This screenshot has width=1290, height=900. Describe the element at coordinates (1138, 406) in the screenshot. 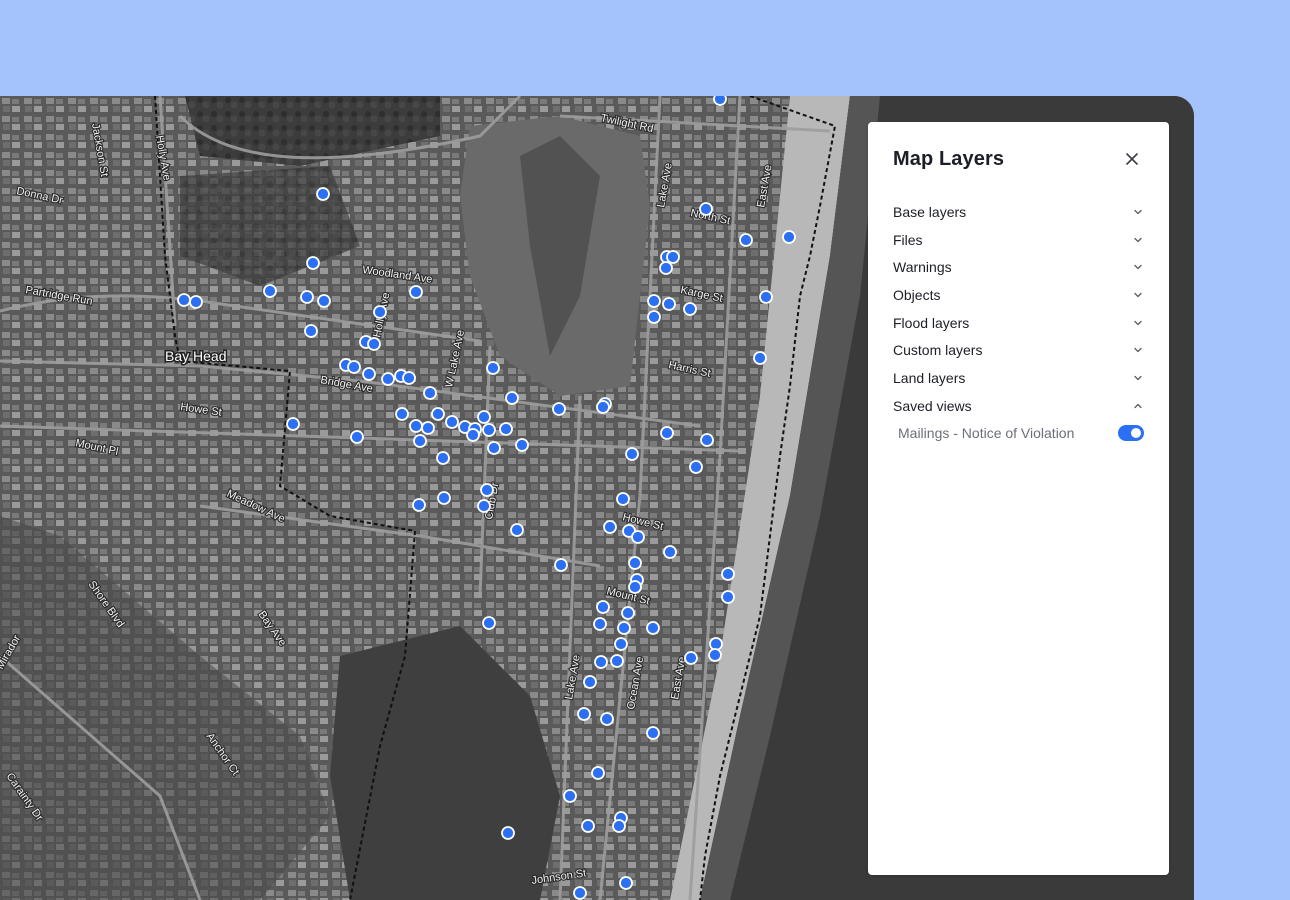

I see `chevron-up-icon` at that location.